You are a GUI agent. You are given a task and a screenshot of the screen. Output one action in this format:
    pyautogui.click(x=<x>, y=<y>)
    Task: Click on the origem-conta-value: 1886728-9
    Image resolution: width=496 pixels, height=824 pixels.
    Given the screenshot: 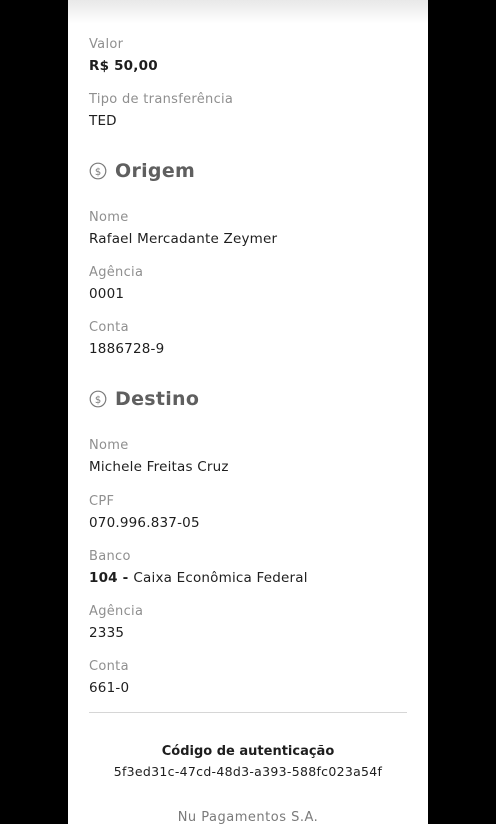 What is the action you would take?
    pyautogui.click(x=127, y=349)
    